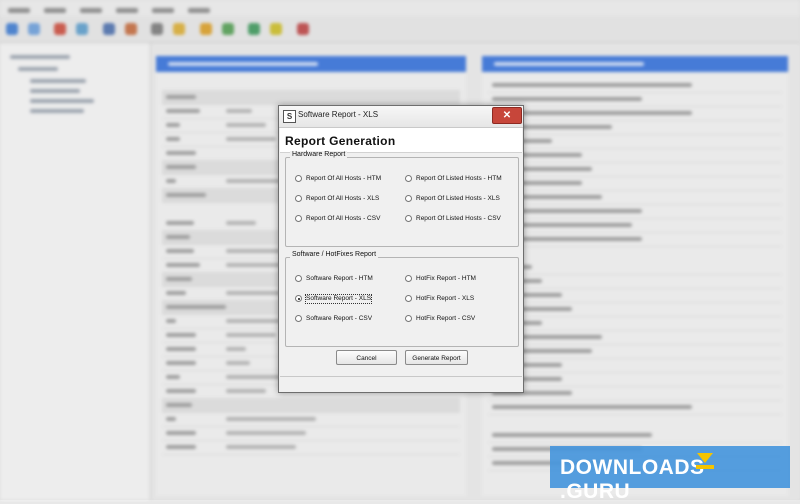 The width and height of the screenshot is (800, 504). Describe the element at coordinates (334, 254) in the screenshot. I see `software-report-legend: Software / HotFixes Report` at that location.